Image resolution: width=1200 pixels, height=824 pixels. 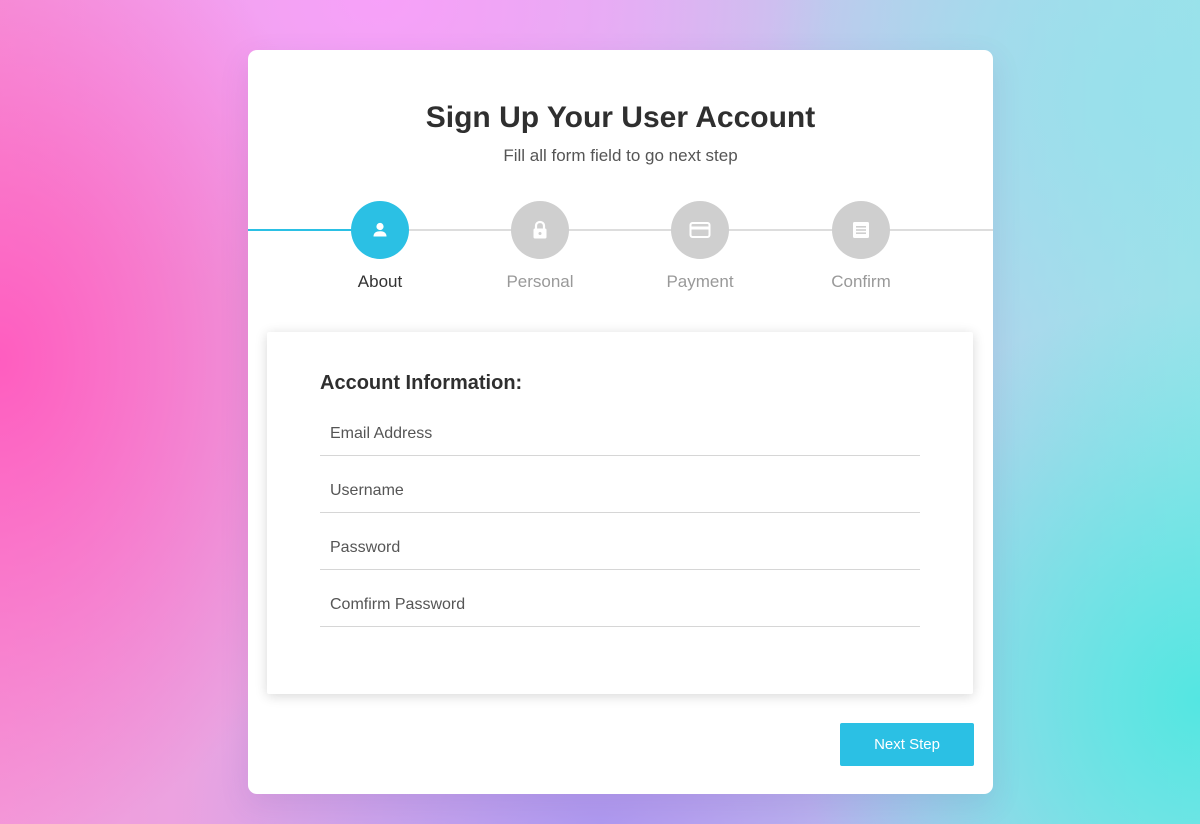 I want to click on step-personal: Personal, so click(x=540, y=247).